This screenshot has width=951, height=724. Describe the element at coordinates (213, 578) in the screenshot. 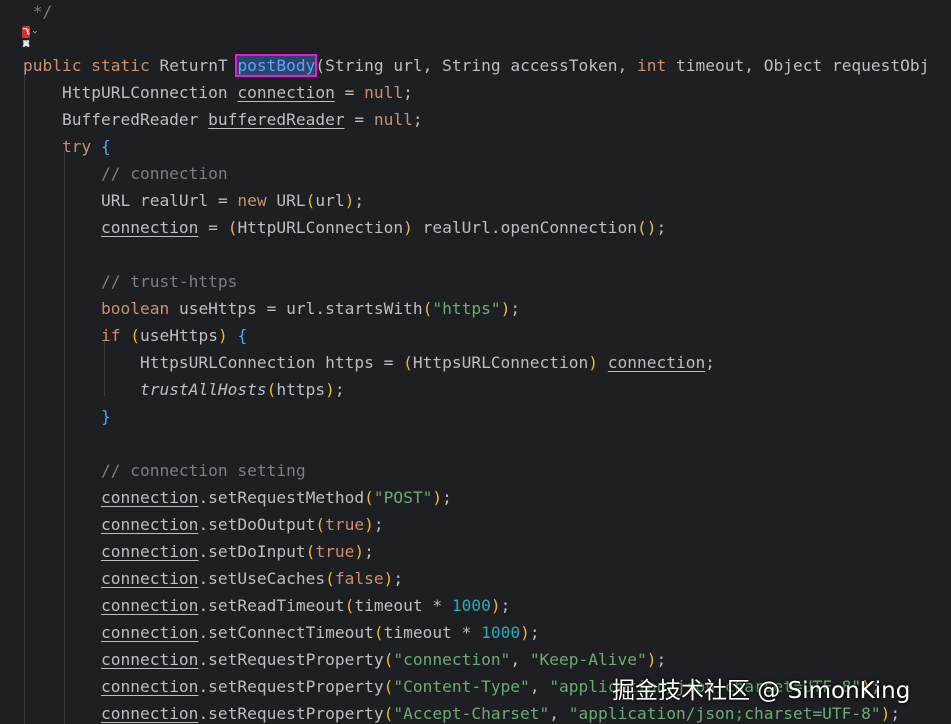

I see `code-line: connection.setUseCaches(false);` at that location.